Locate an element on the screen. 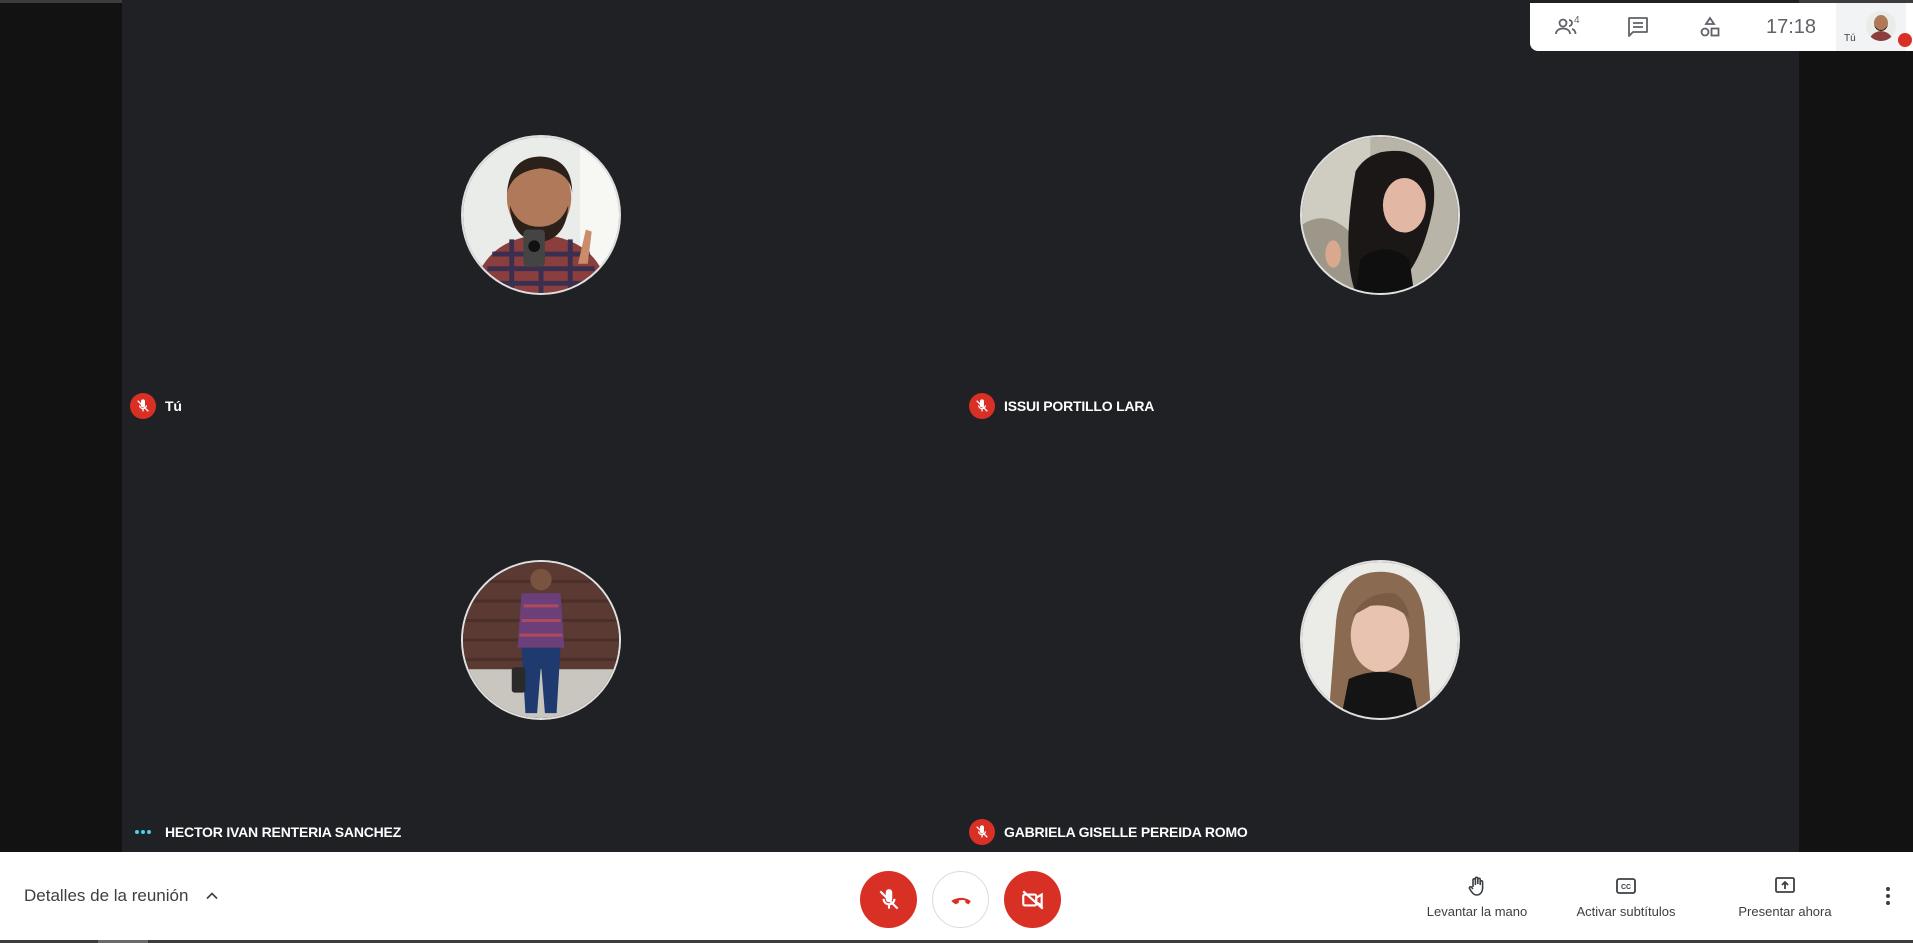 The height and width of the screenshot is (943, 1913). svg-text: CC is located at coordinates (1626, 887).